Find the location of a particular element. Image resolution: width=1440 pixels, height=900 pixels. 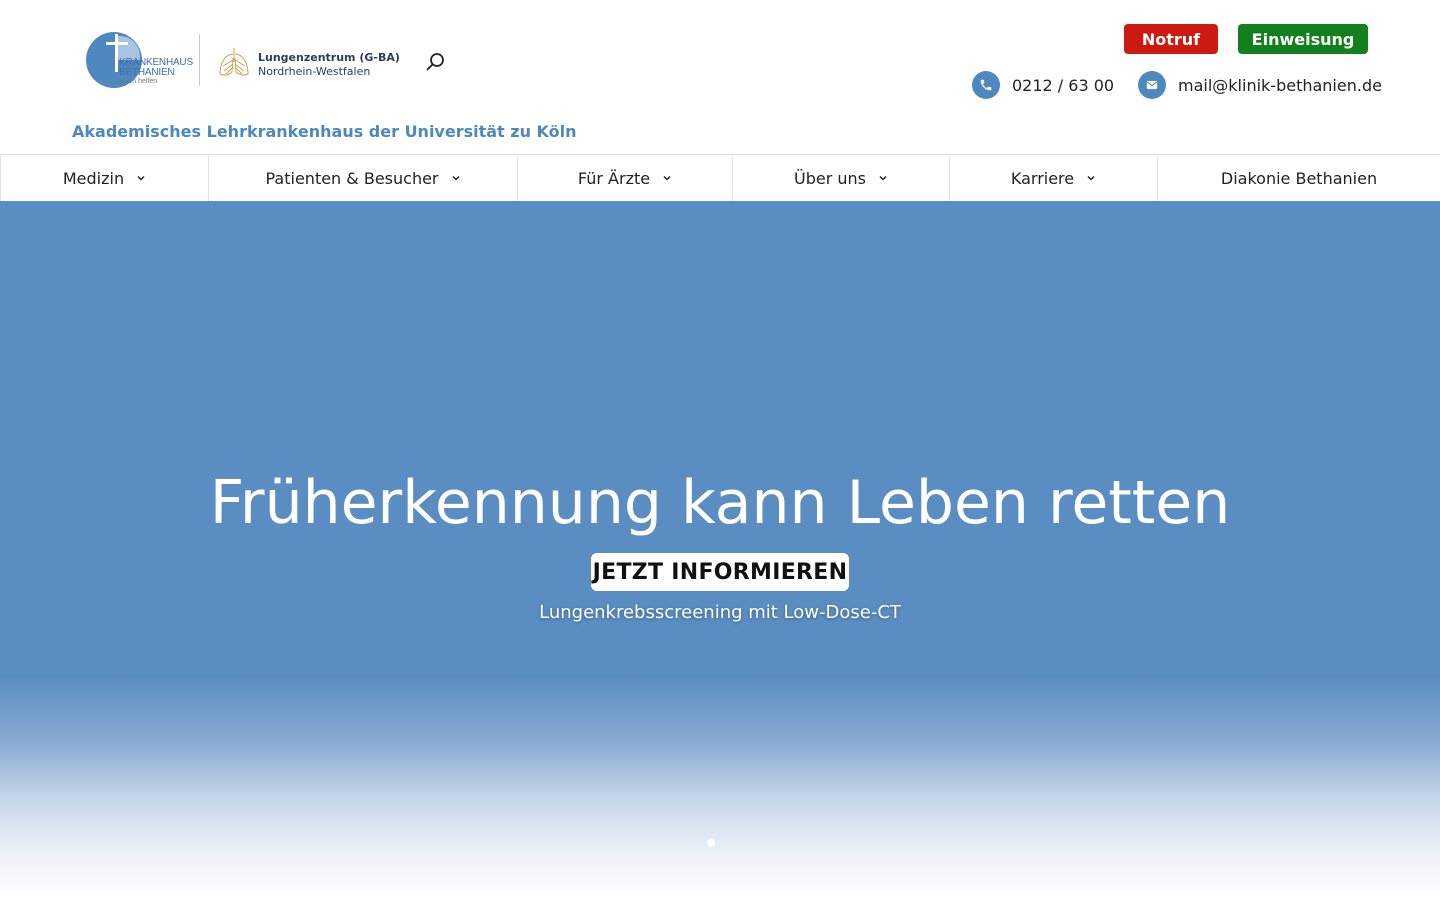

lungenzentrum-title: Lungenzentrum (G-BA) is located at coordinates (329, 57).